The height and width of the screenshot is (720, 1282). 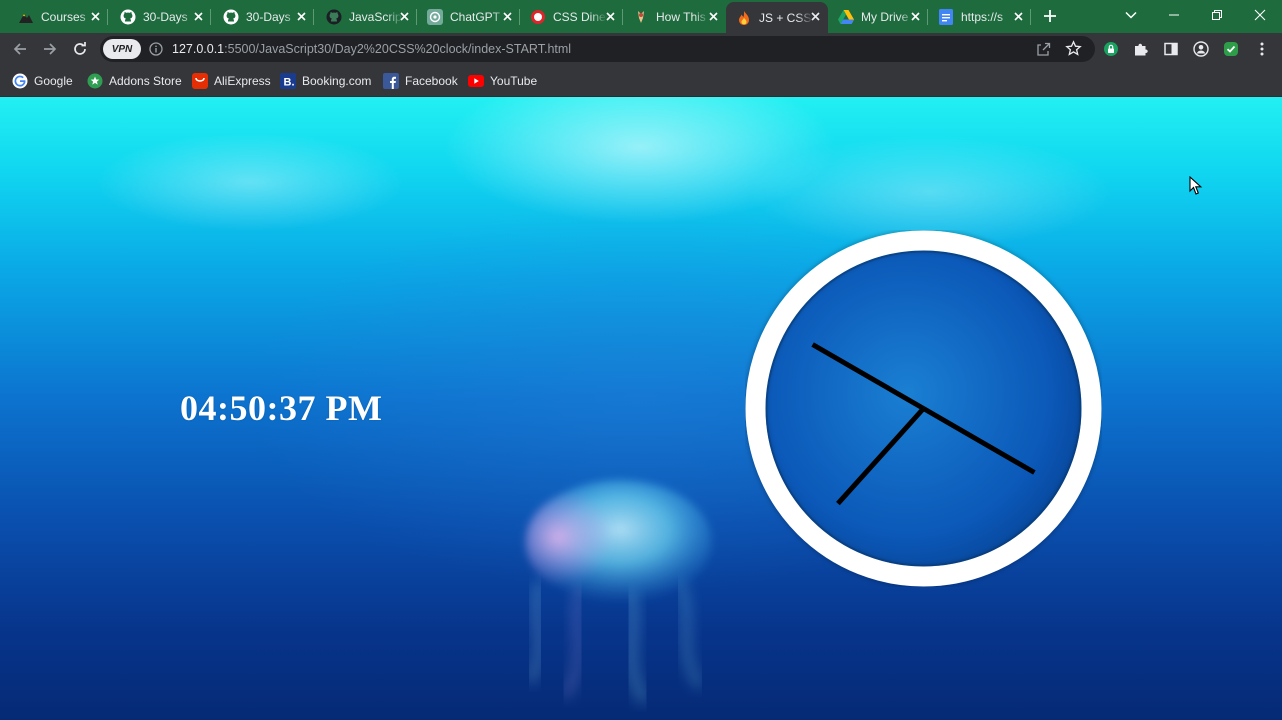 I want to click on google-icon, so click(x=20, y=81).